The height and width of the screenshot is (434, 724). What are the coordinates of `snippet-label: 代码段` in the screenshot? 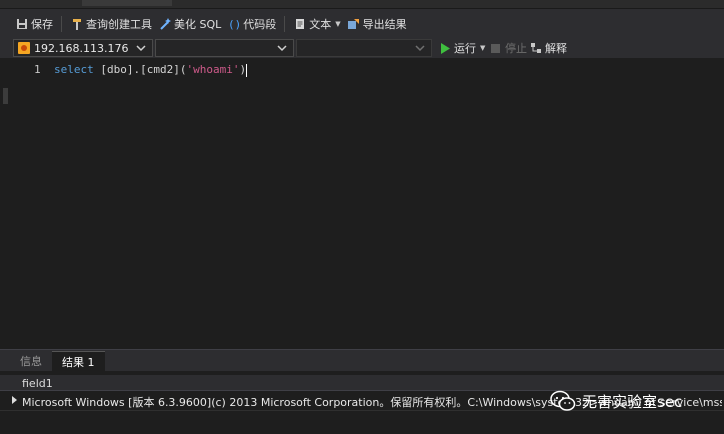 It's located at (260, 24).